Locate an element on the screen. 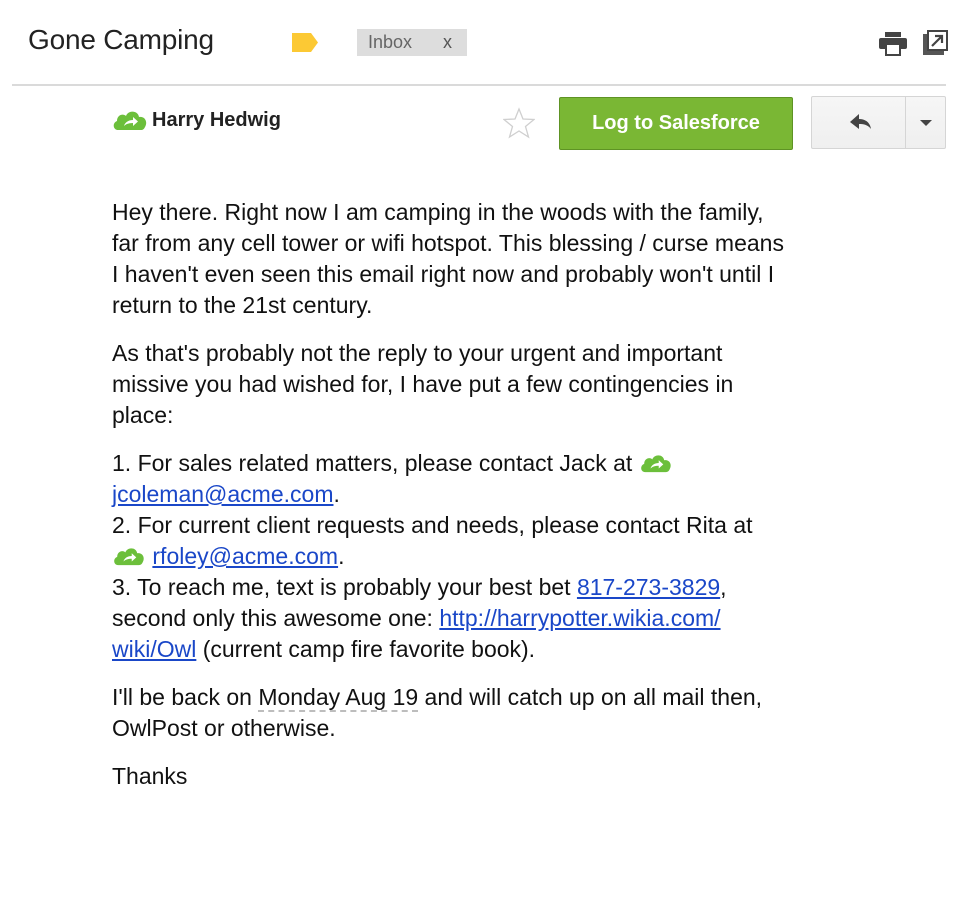  print-icon is located at coordinates (893, 44).